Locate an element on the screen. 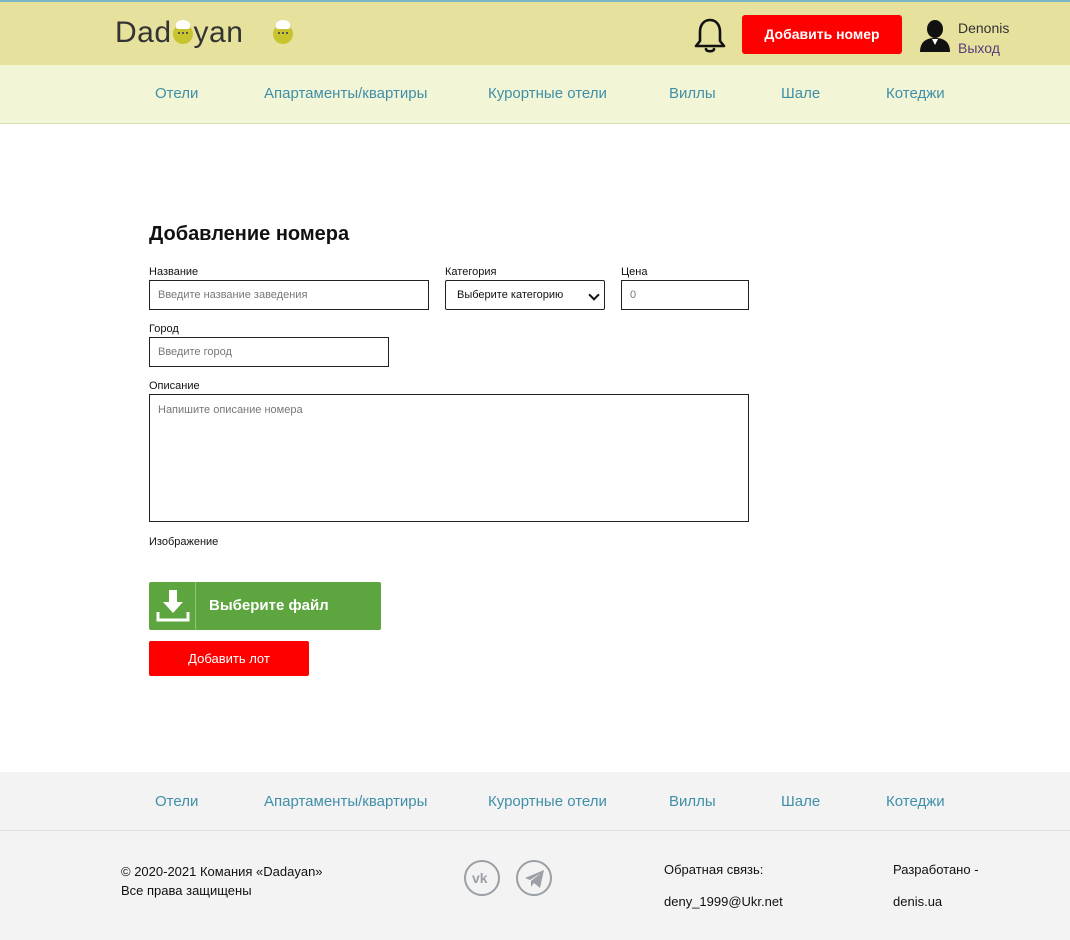 This screenshot has height=940, width=1070. name-input: Введите название заведения is located at coordinates (289, 295).